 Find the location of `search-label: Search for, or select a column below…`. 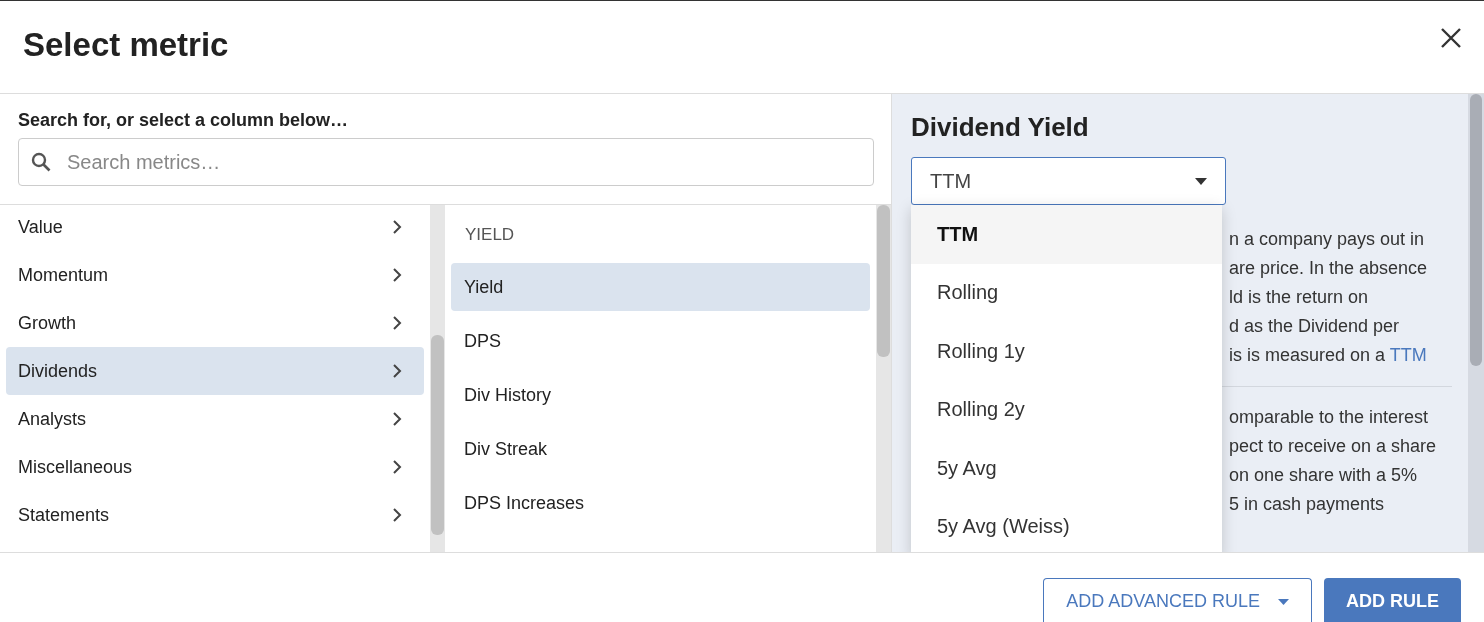

search-label: Search for, or select a column below… is located at coordinates (184, 120).